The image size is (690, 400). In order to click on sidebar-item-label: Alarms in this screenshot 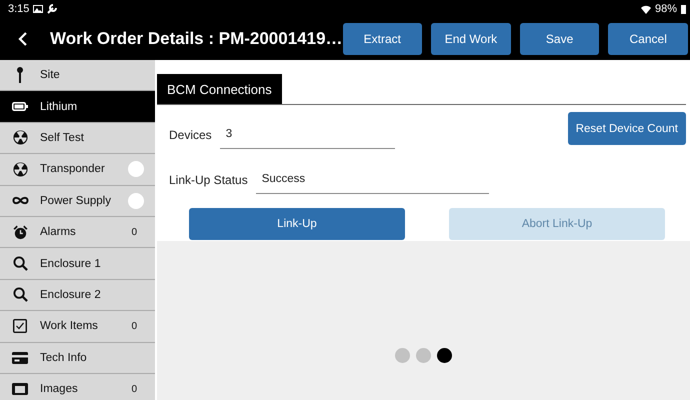, I will do `click(58, 232)`.